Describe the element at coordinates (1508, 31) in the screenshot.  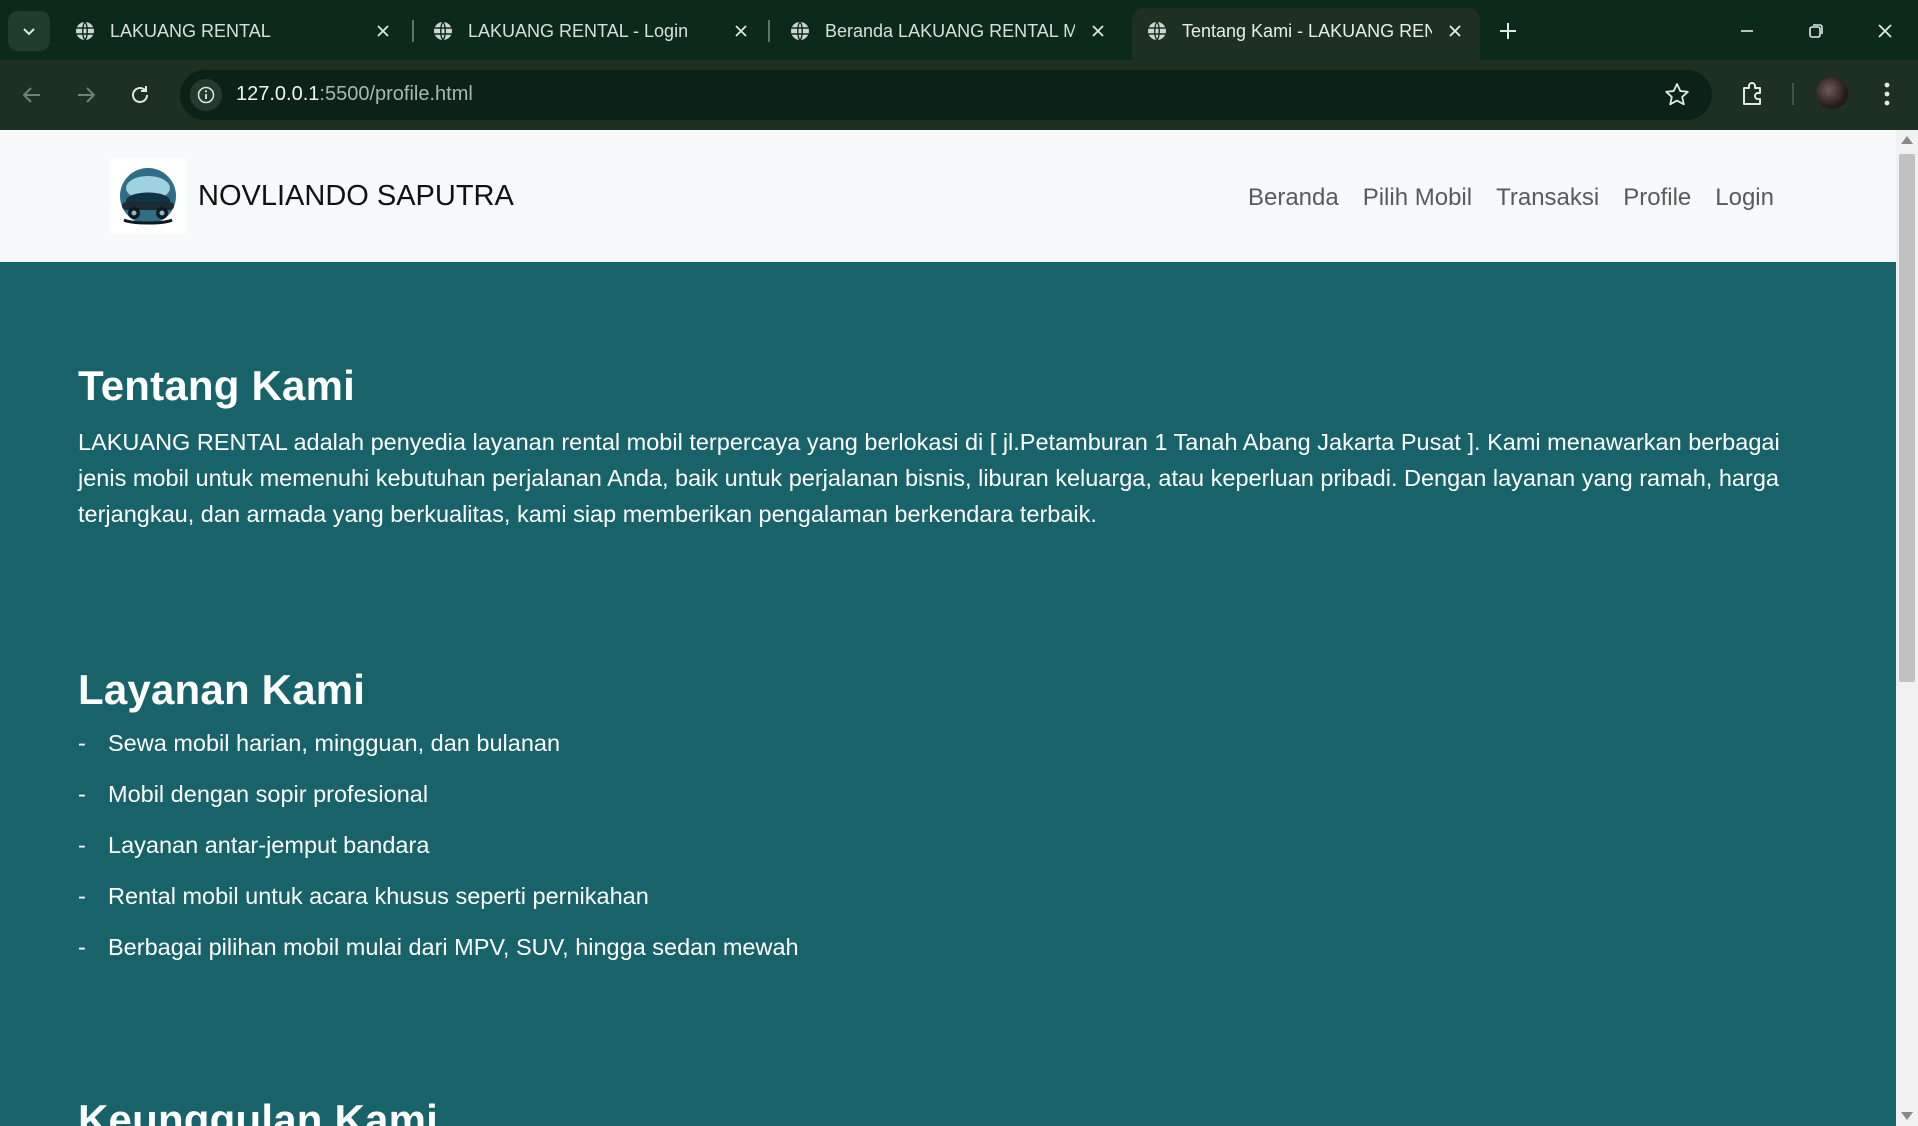
I see `new-tab-plus-icon` at that location.